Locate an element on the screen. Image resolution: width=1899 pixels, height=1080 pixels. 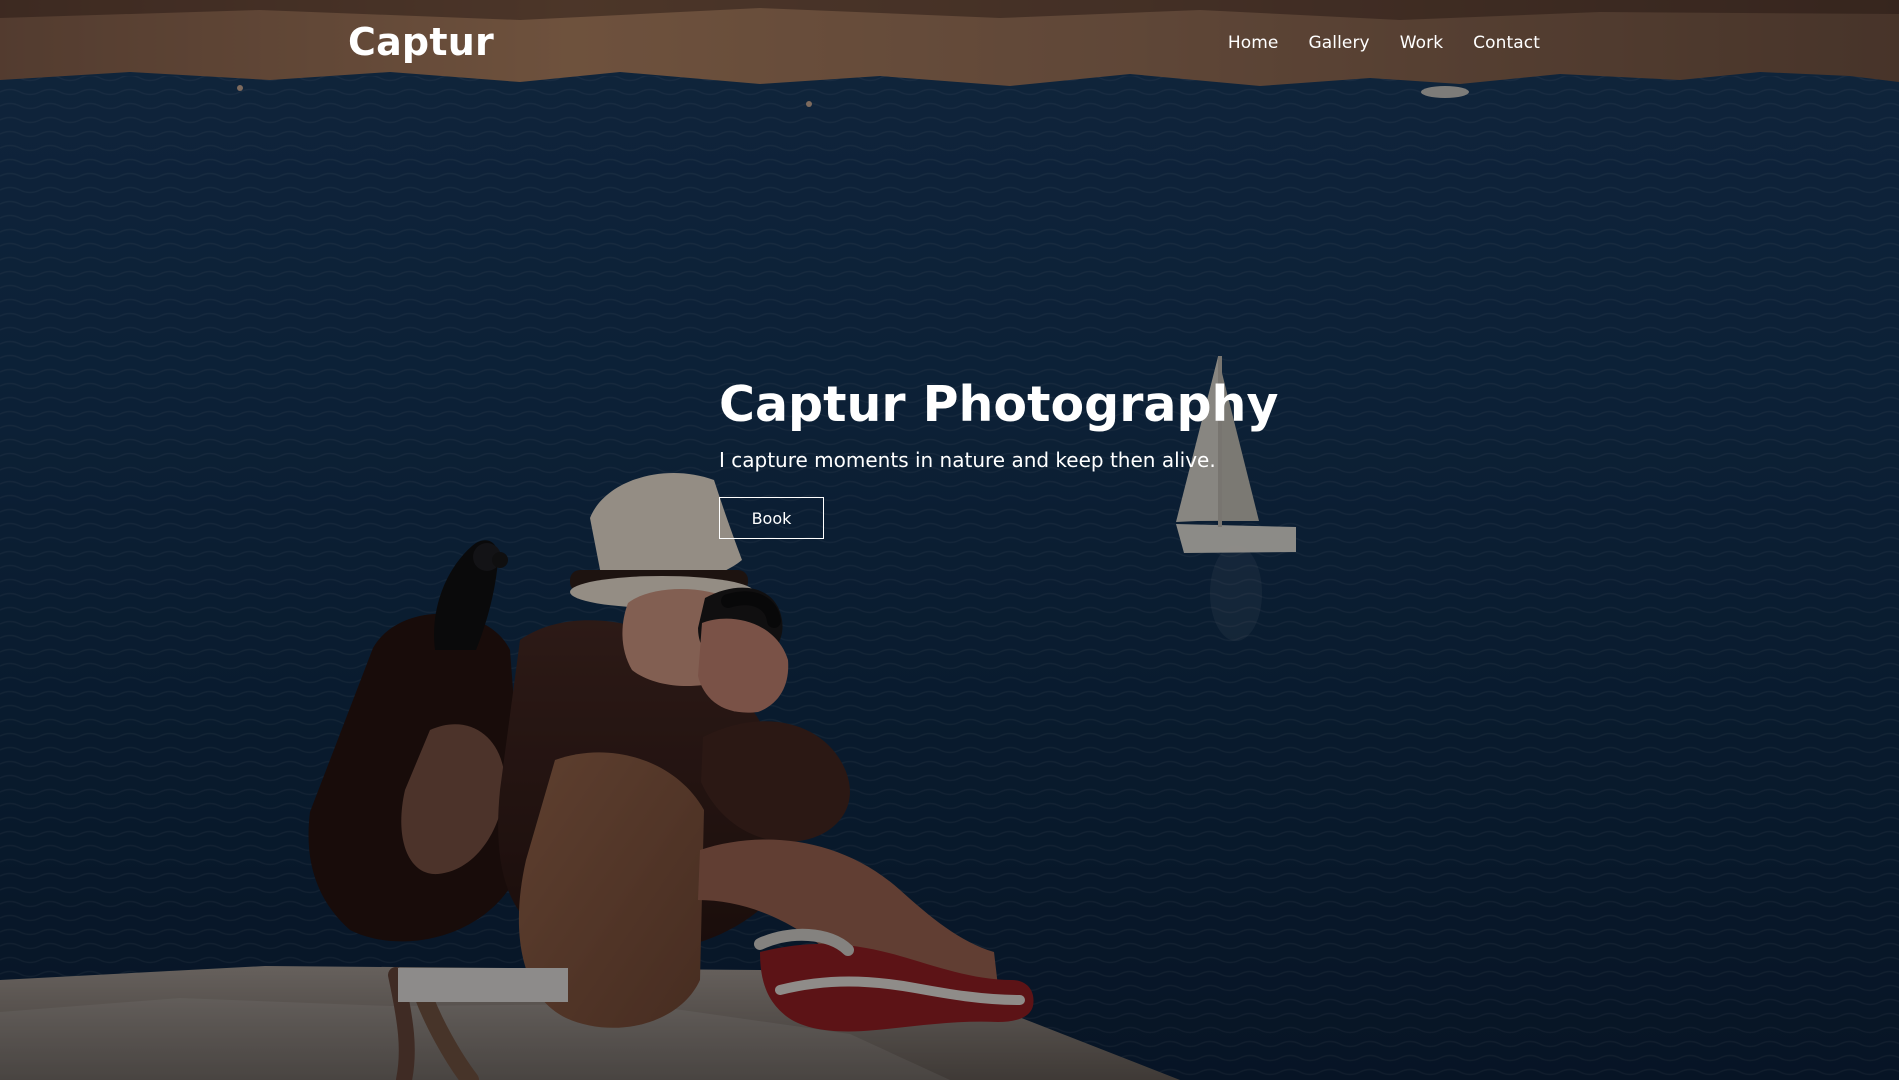
main-nav-menu: Home Gallery Work Contact is located at coordinates (1384, 43).